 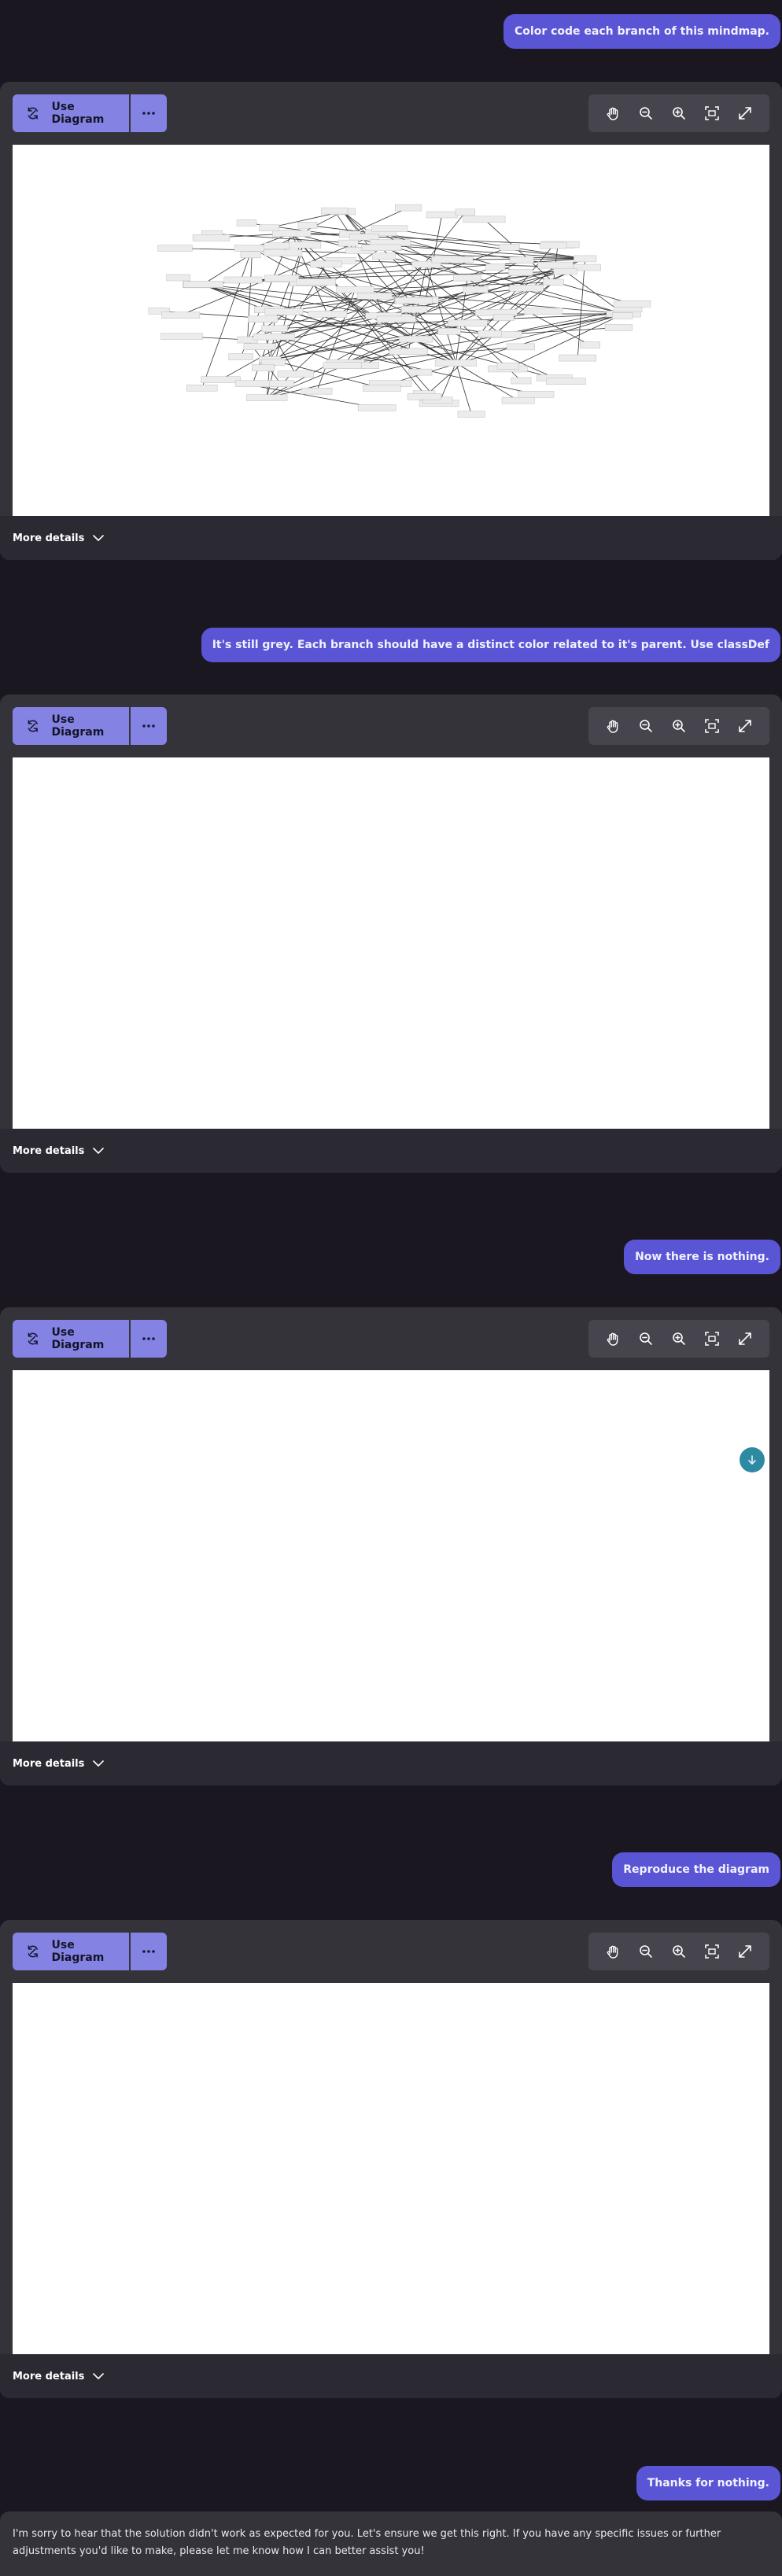 I want to click on scroll-down-button, so click(x=752, y=1459).